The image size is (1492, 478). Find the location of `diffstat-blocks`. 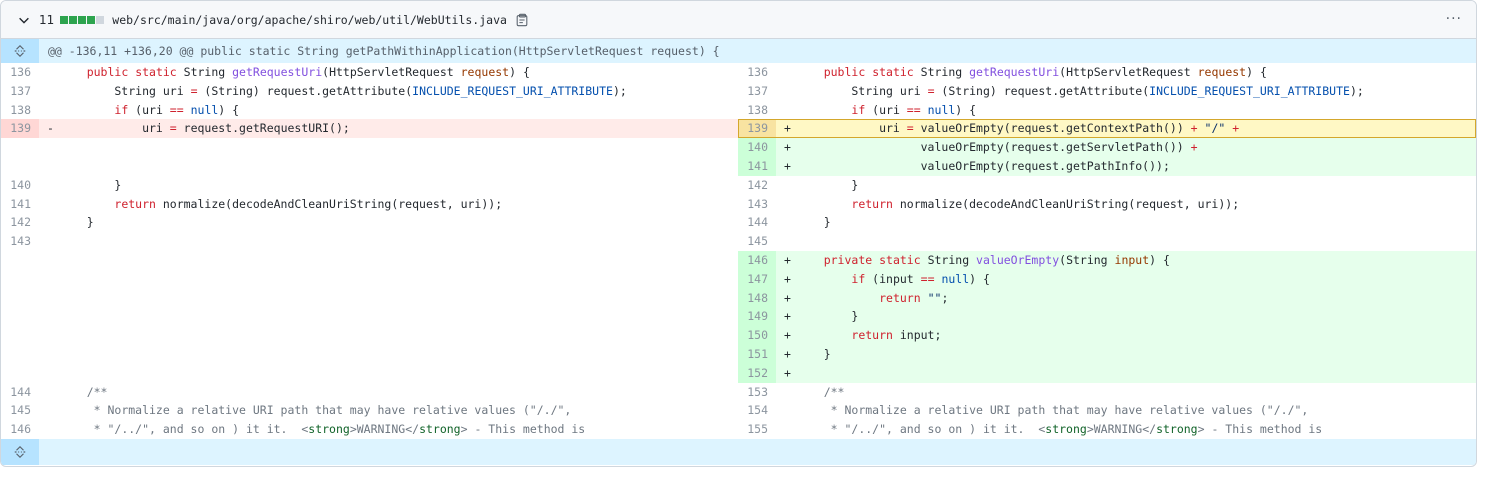

diffstat-blocks is located at coordinates (82, 19).